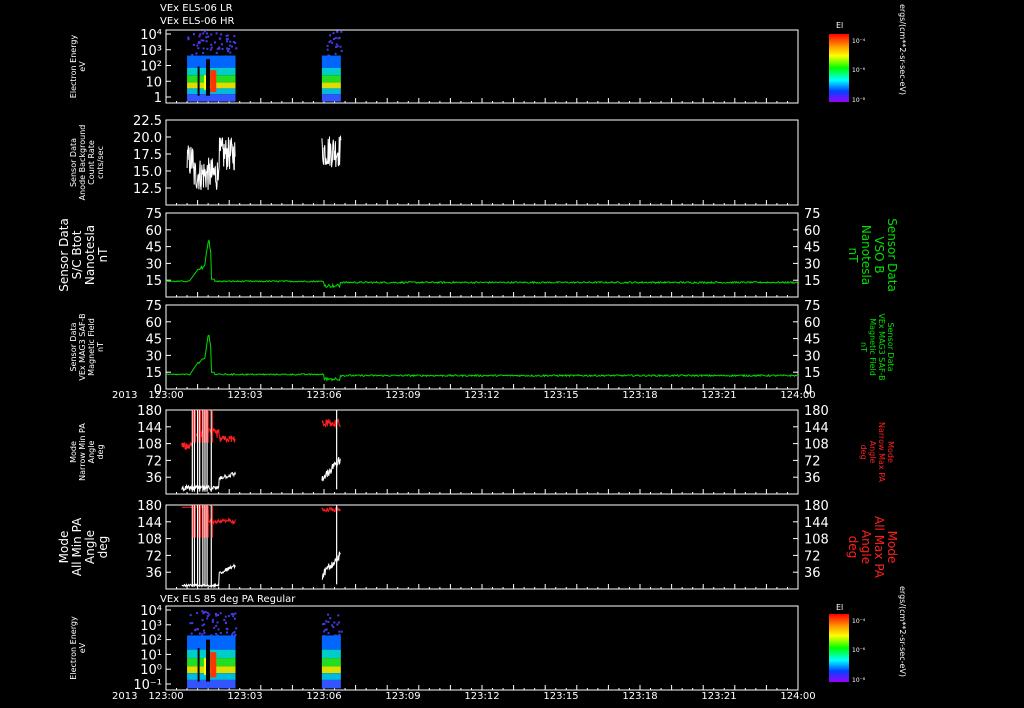  What do you see at coordinates (481, 696) in the screenshot?
I see `x-tick-label: 123:12` at bounding box center [481, 696].